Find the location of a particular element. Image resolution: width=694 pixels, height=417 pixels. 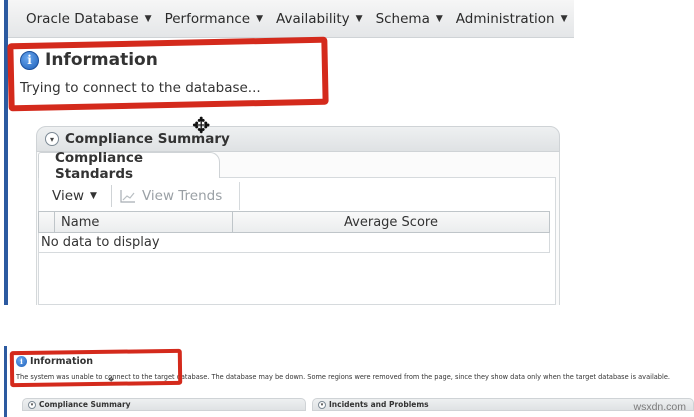

table-toolbar: View ▼ View Trends is located at coordinates (142, 196).